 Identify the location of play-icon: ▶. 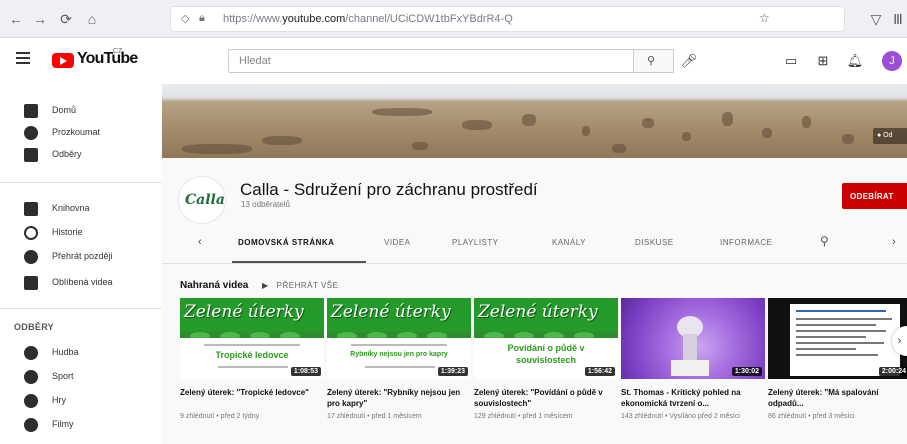
(265, 285).